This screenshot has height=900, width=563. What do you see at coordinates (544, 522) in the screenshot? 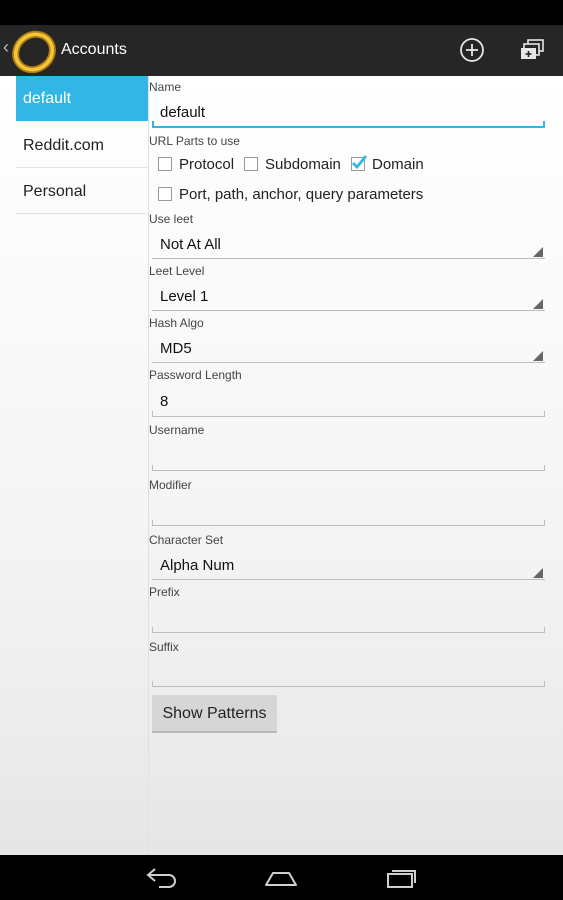
I see `modifier-tick-right` at bounding box center [544, 522].